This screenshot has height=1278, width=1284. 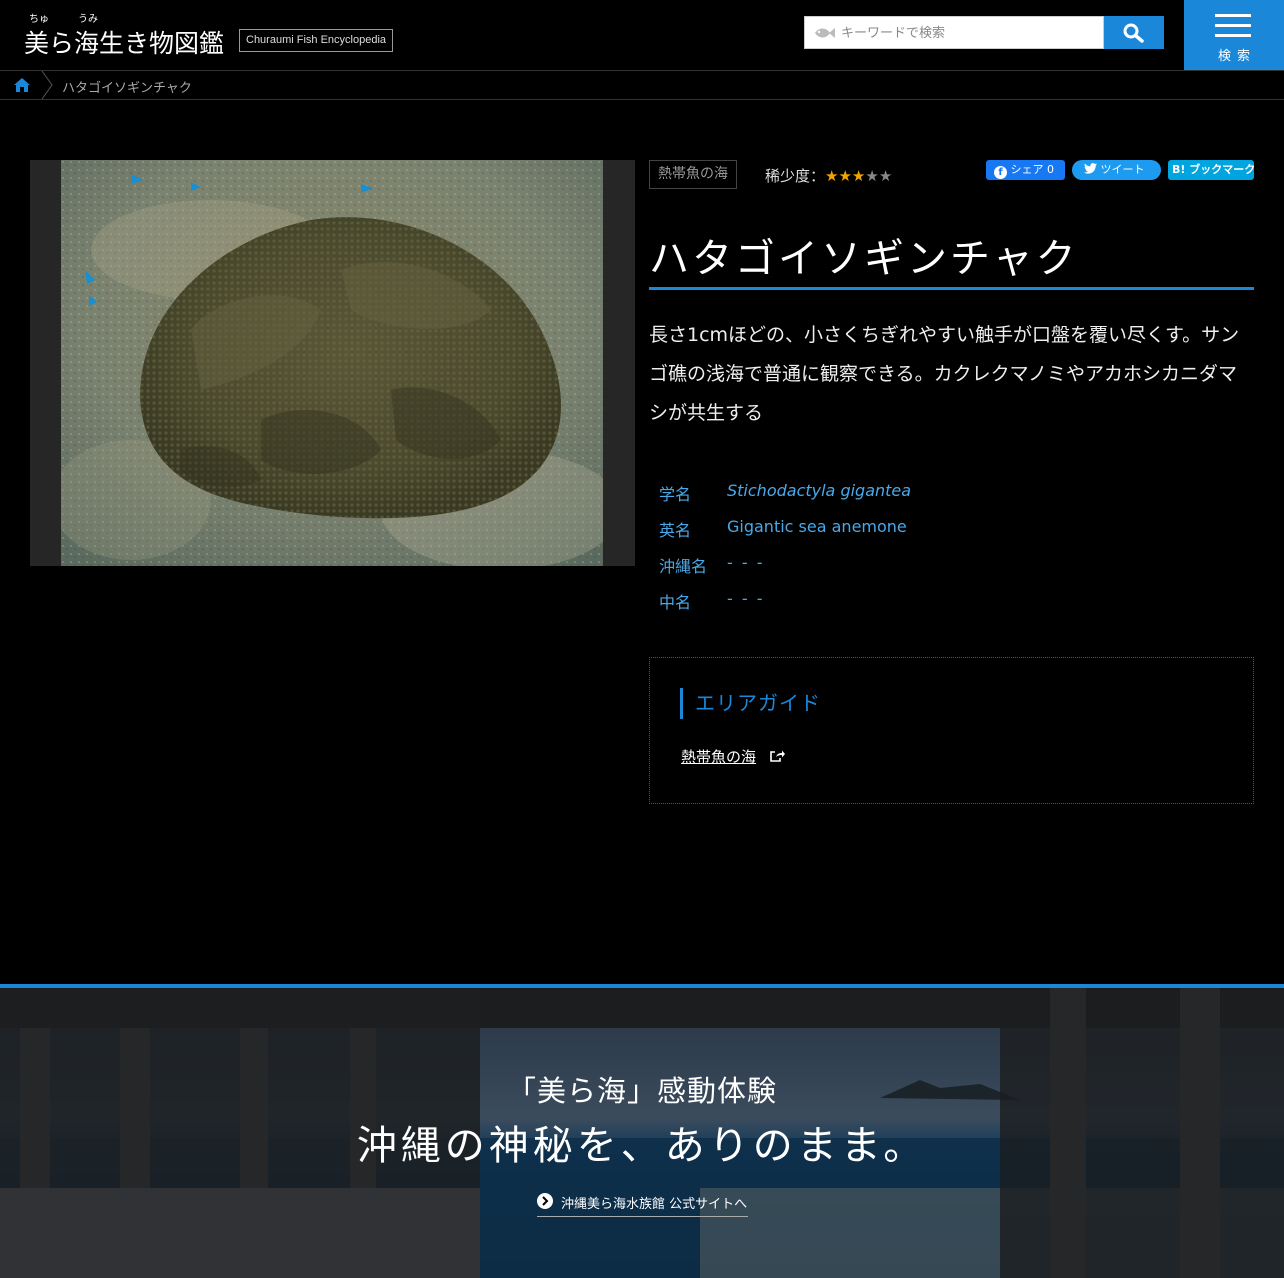 I want to click on species-photo, so click(x=332, y=363).